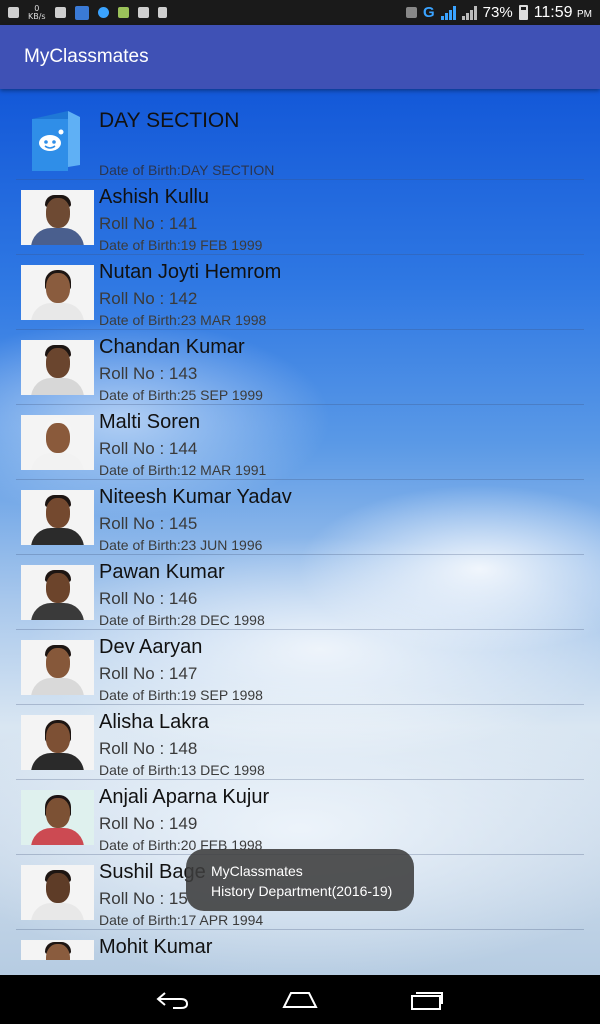 The height and width of the screenshot is (1024, 600). What do you see at coordinates (154, 197) in the screenshot?
I see `student-name: Ashish Kullu` at bounding box center [154, 197].